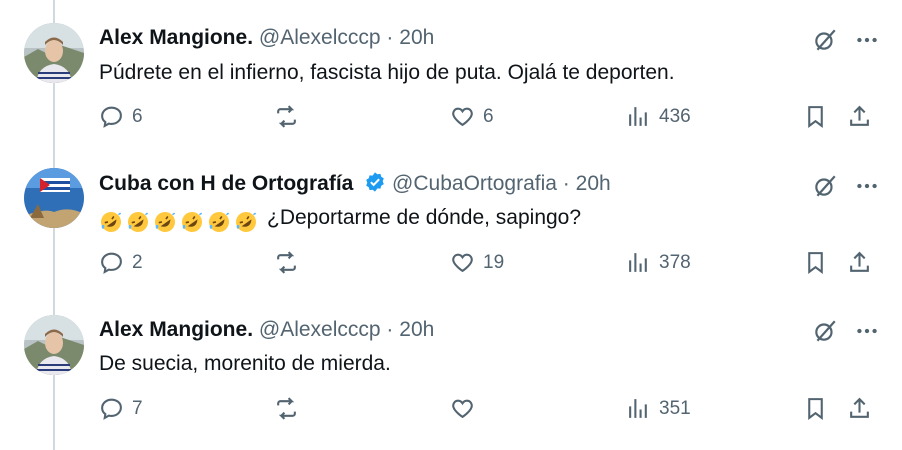 This screenshot has width=902, height=450. I want to click on reply-button: 2, so click(121, 262).